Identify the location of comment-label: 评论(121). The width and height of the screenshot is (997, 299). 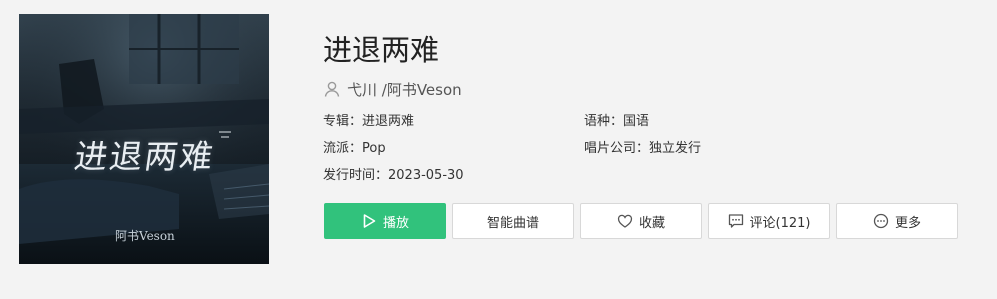
(780, 223).